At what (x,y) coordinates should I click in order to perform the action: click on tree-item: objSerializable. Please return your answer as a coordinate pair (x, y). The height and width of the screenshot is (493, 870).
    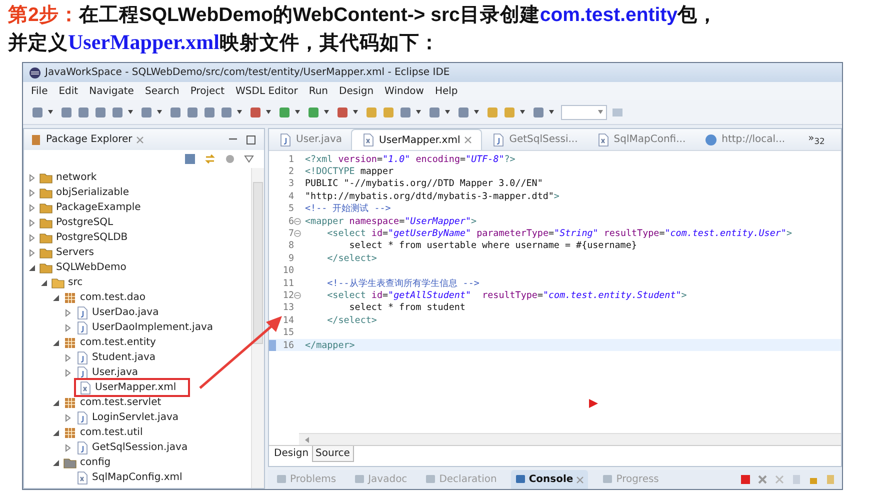
    Looking at the image, I should click on (85, 193).